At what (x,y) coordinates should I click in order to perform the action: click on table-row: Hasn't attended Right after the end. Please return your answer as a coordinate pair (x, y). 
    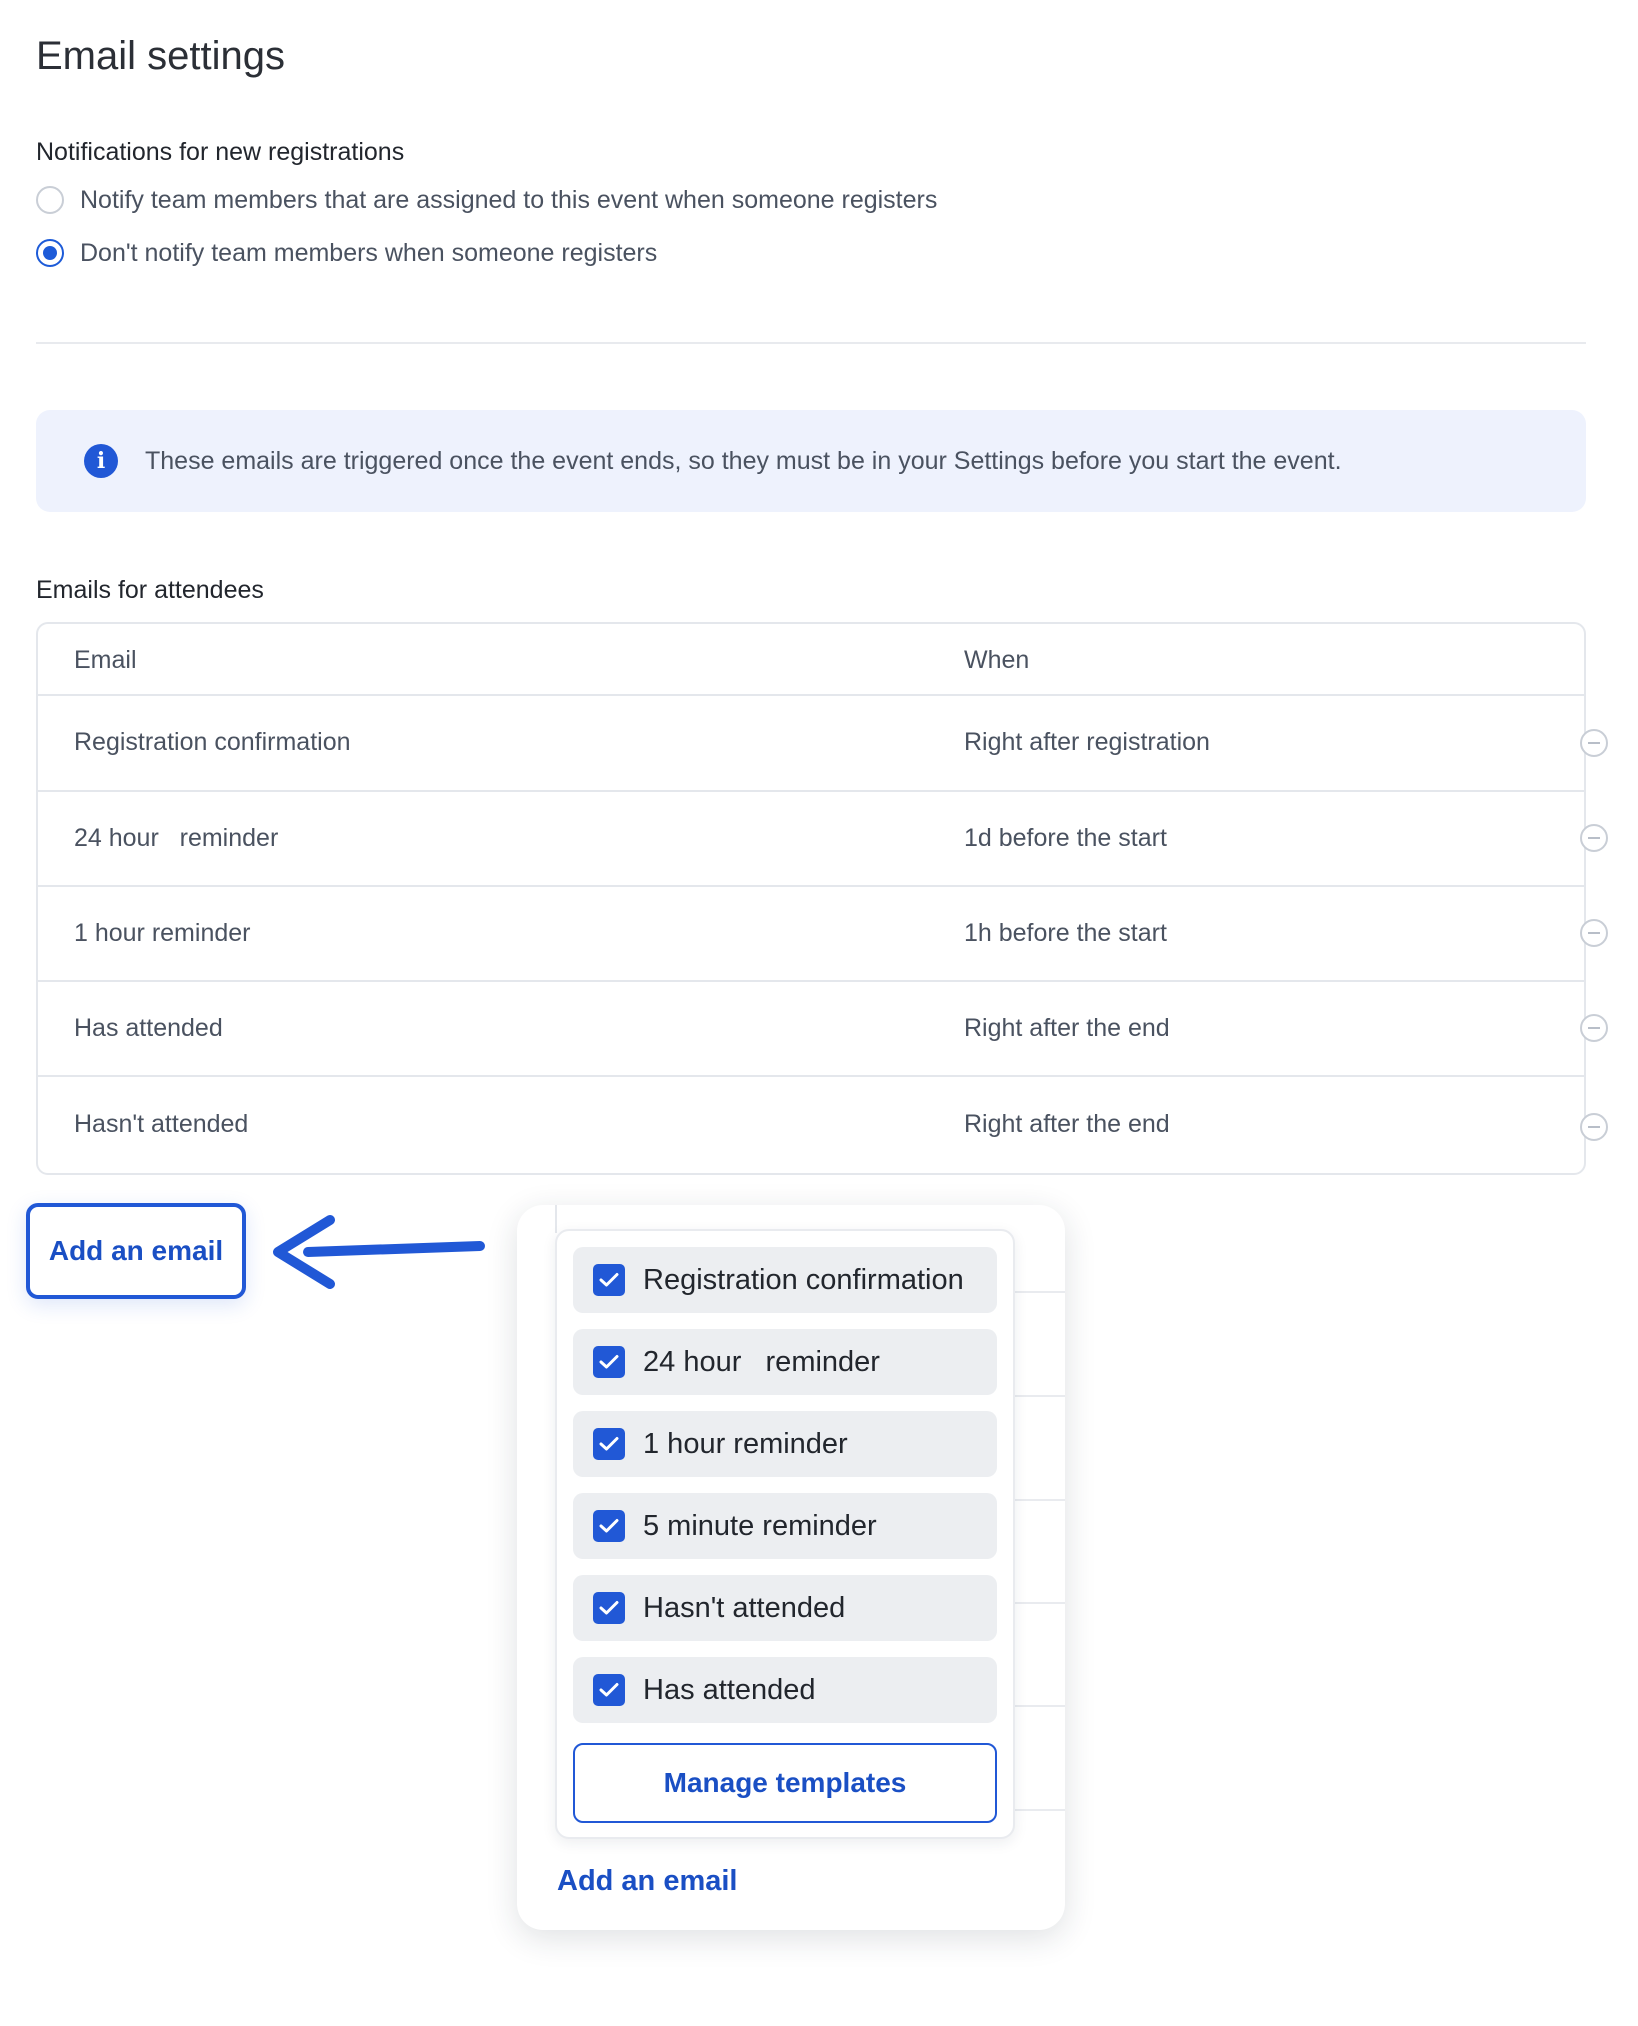
    Looking at the image, I should click on (823, 1125).